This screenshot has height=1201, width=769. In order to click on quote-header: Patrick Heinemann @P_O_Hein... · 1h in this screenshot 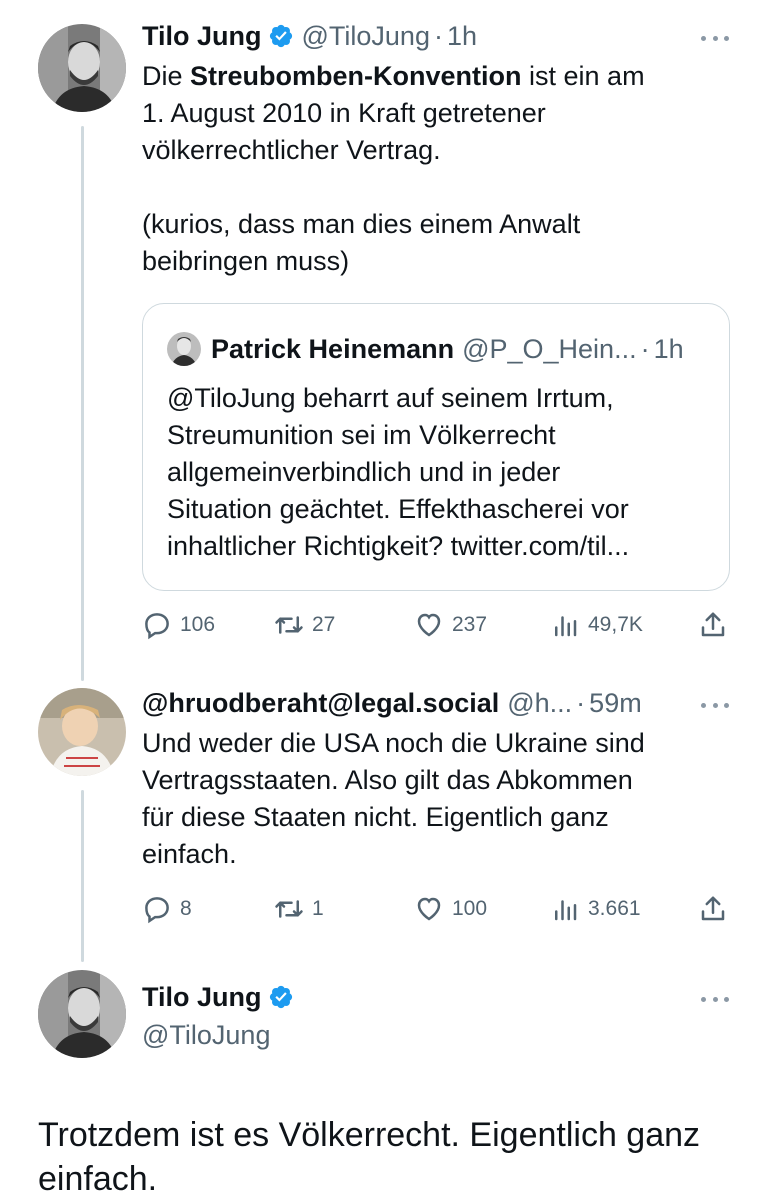, I will do `click(425, 349)`.